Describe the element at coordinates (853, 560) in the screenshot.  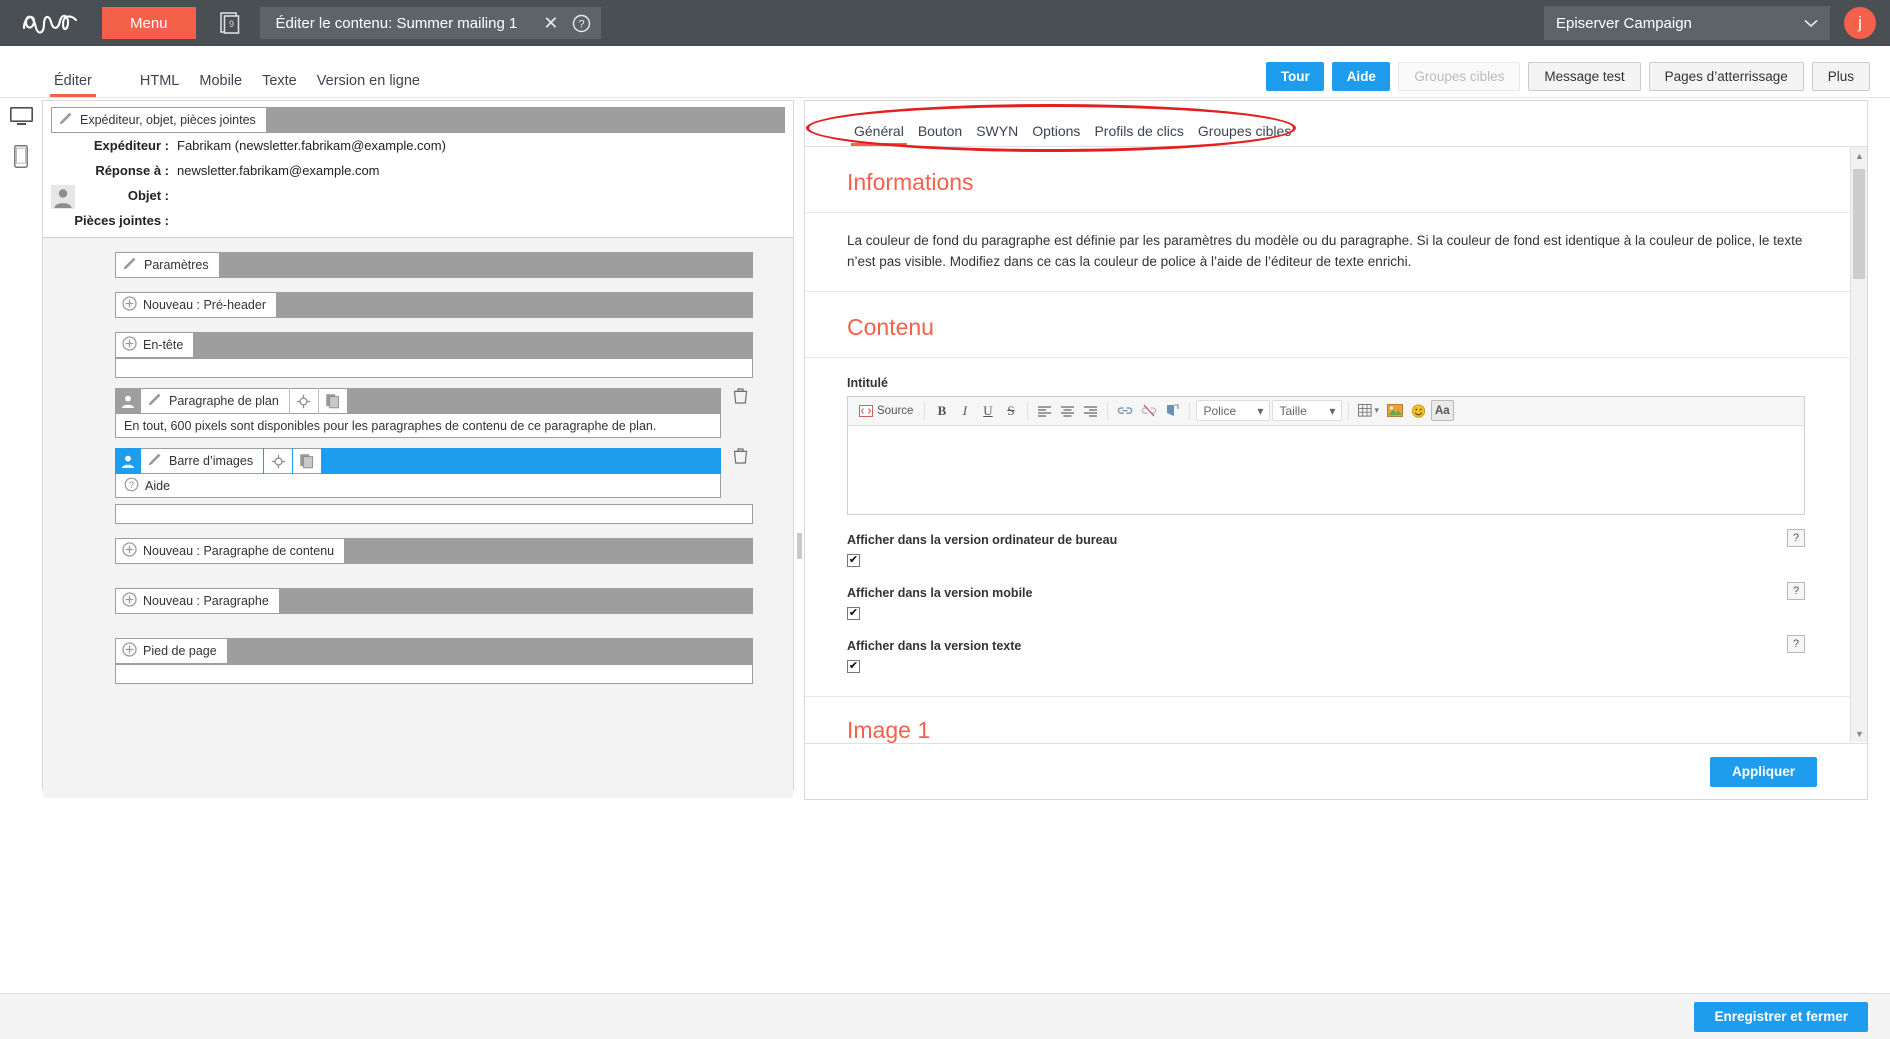
I see `checkbox-desktop-version-box: ✔` at that location.